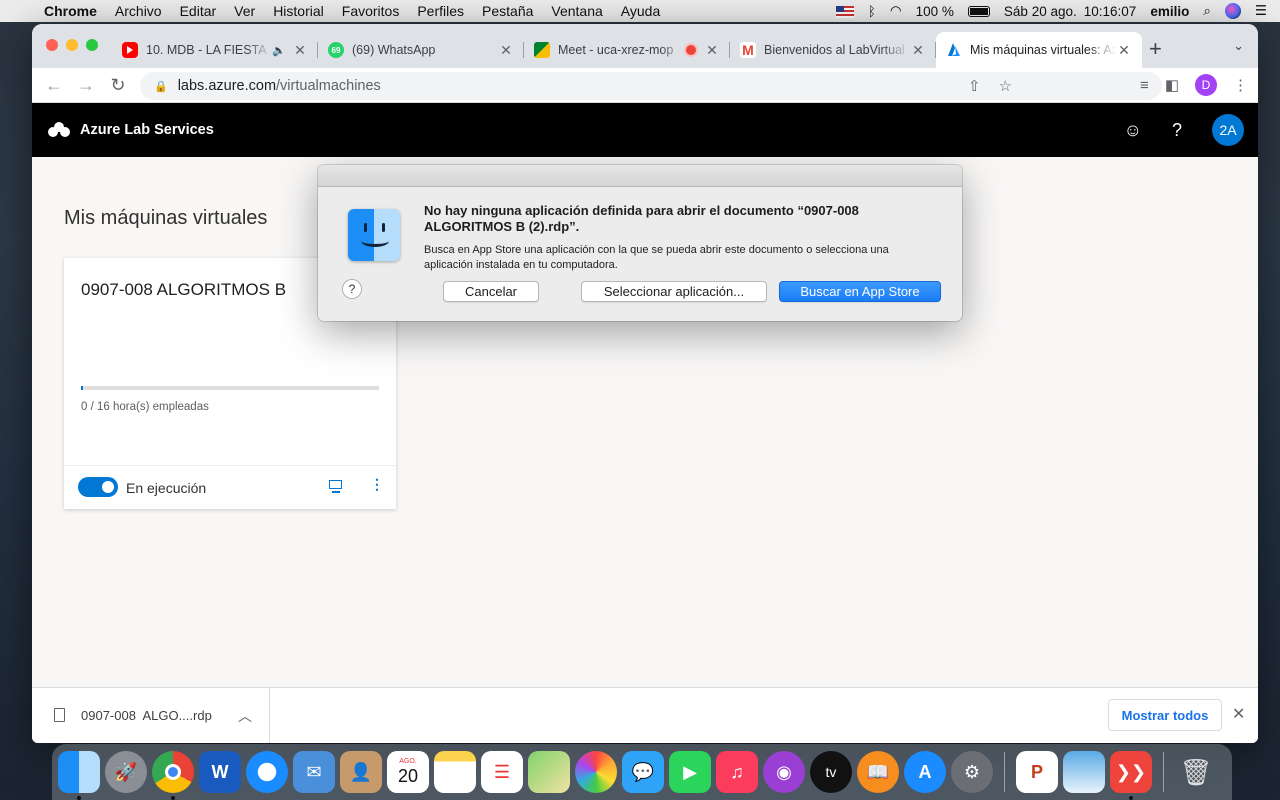  I want to click on tab-title: Bienvenidos al LabVirtual, so click(834, 50).